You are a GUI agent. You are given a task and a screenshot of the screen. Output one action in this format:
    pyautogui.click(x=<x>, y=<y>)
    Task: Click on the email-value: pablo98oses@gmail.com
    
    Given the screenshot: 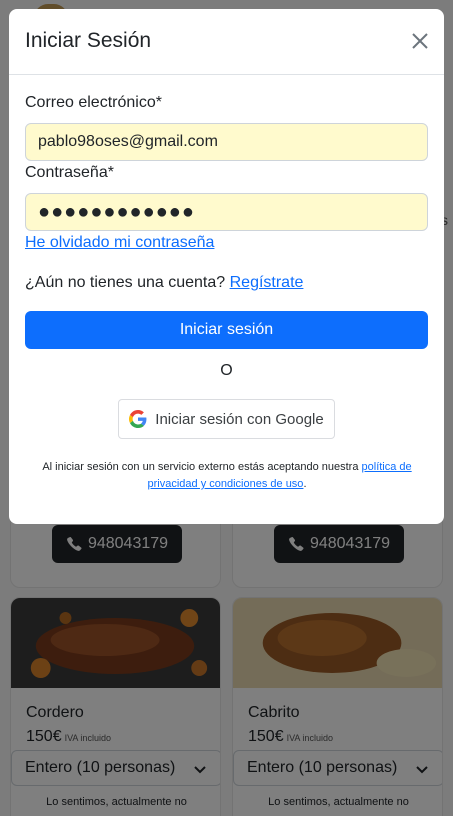 What is the action you would take?
    pyautogui.click(x=128, y=141)
    